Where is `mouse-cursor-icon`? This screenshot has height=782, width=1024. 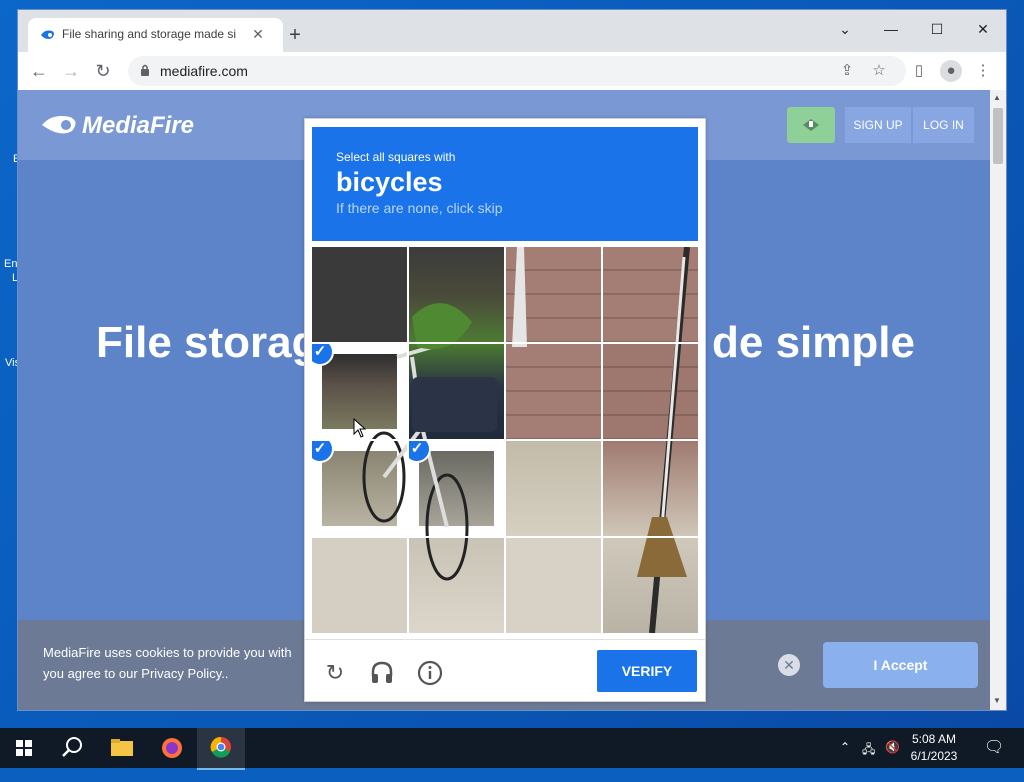
mouse-cursor-icon is located at coordinates (360, 428).